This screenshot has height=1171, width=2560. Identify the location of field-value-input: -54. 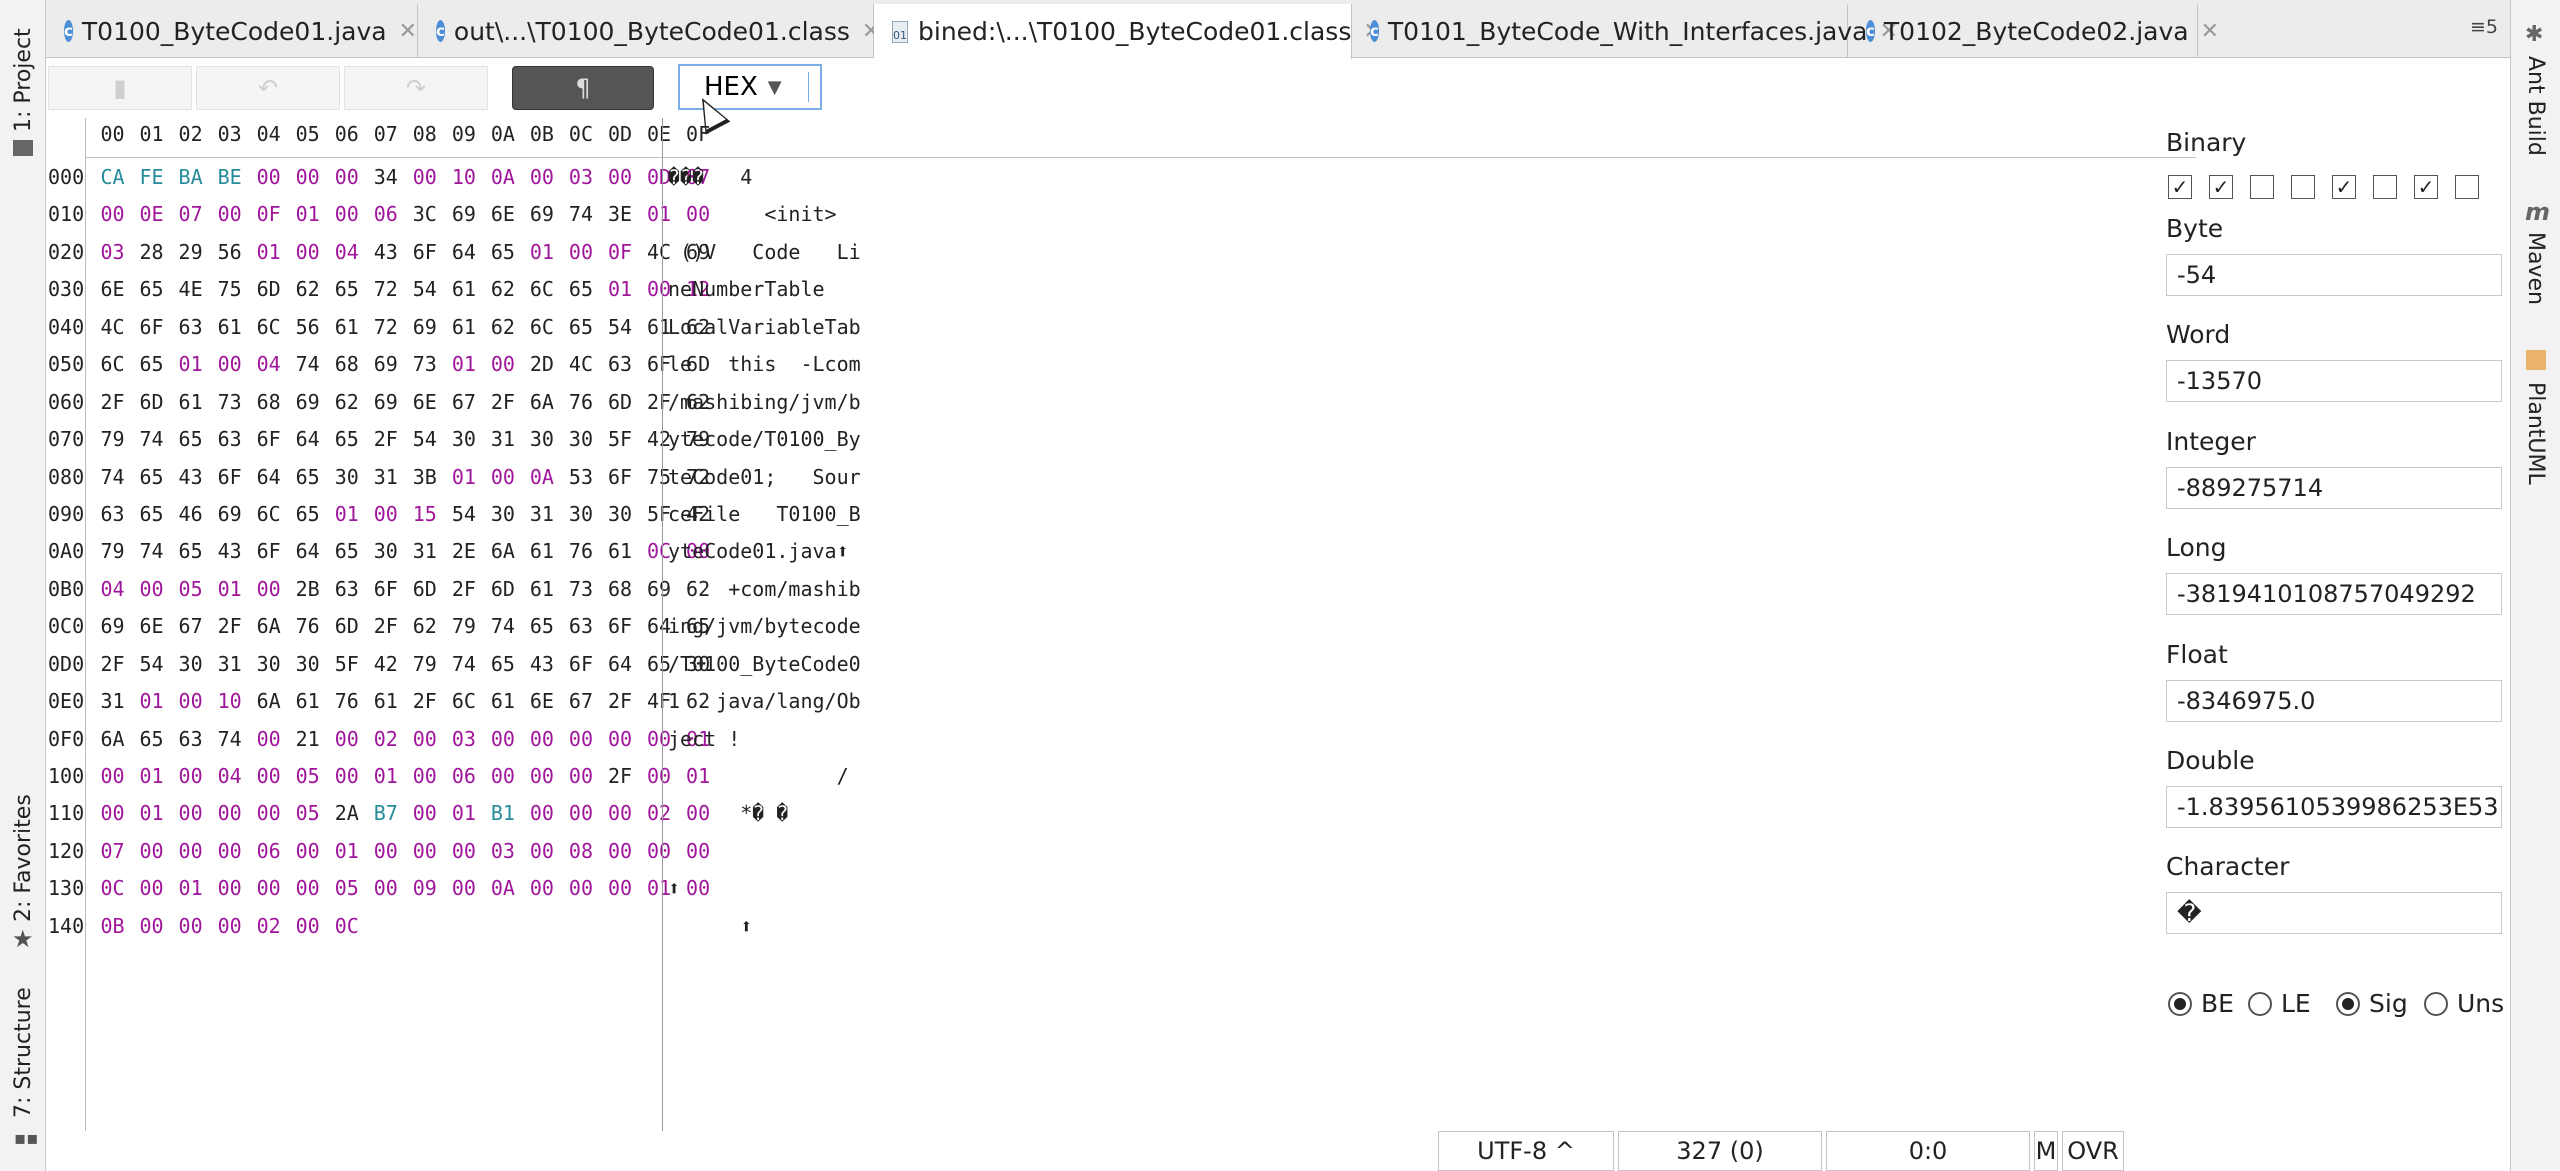
(2334, 275).